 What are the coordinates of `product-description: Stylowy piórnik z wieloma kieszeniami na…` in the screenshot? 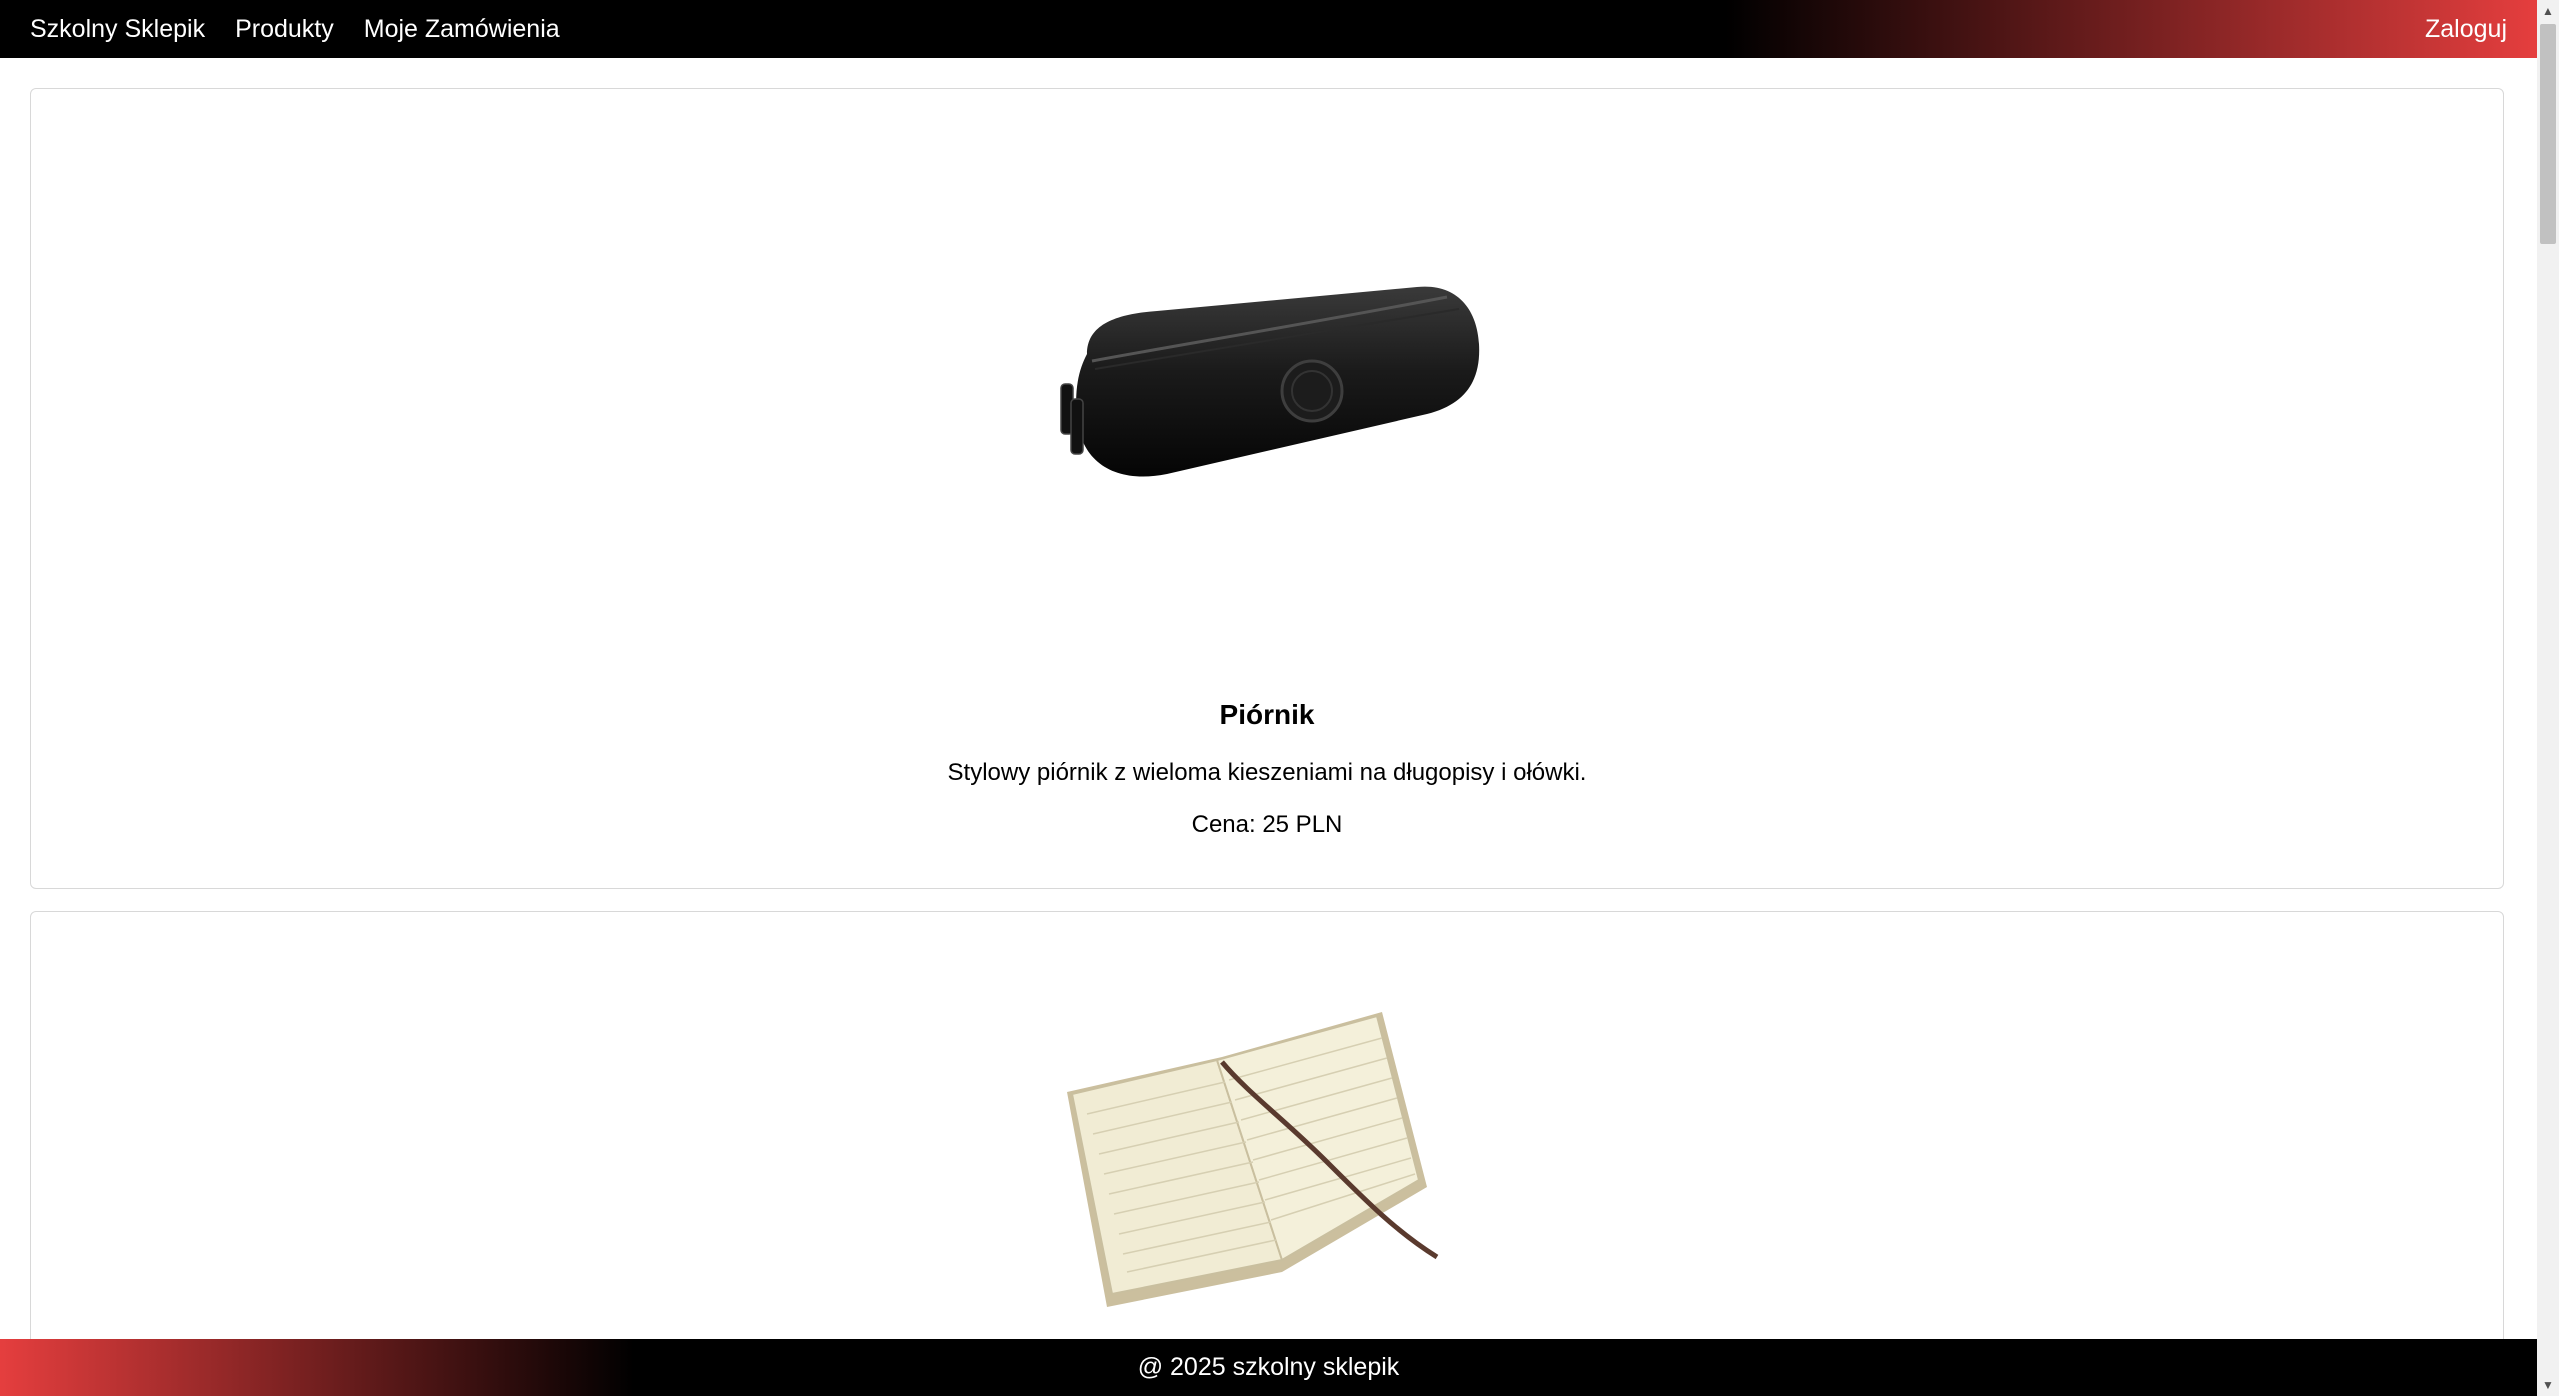 It's located at (1267, 772).